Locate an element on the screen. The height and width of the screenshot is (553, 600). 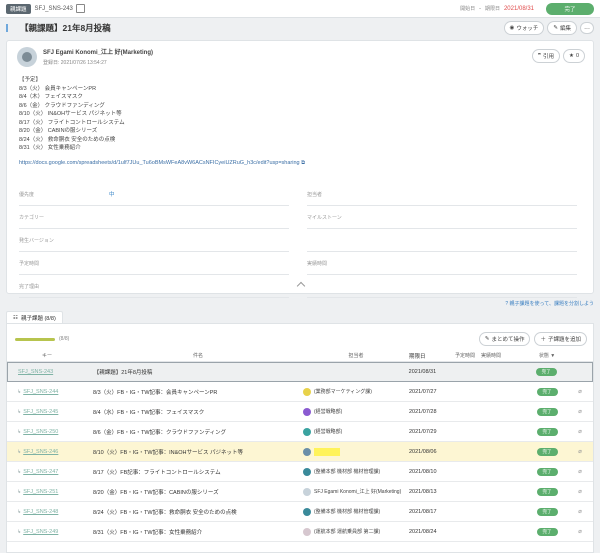
issue-type-icon is located at coordinates (11, 28).